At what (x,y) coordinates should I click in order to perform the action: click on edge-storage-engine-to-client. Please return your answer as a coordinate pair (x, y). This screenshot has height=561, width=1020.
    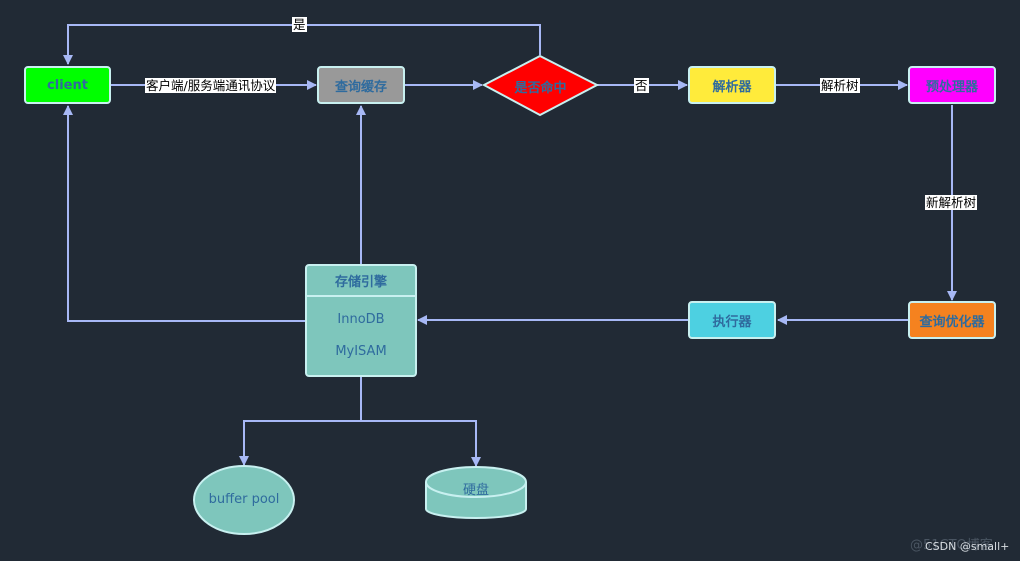
    Looking at the image, I should click on (184, 213).